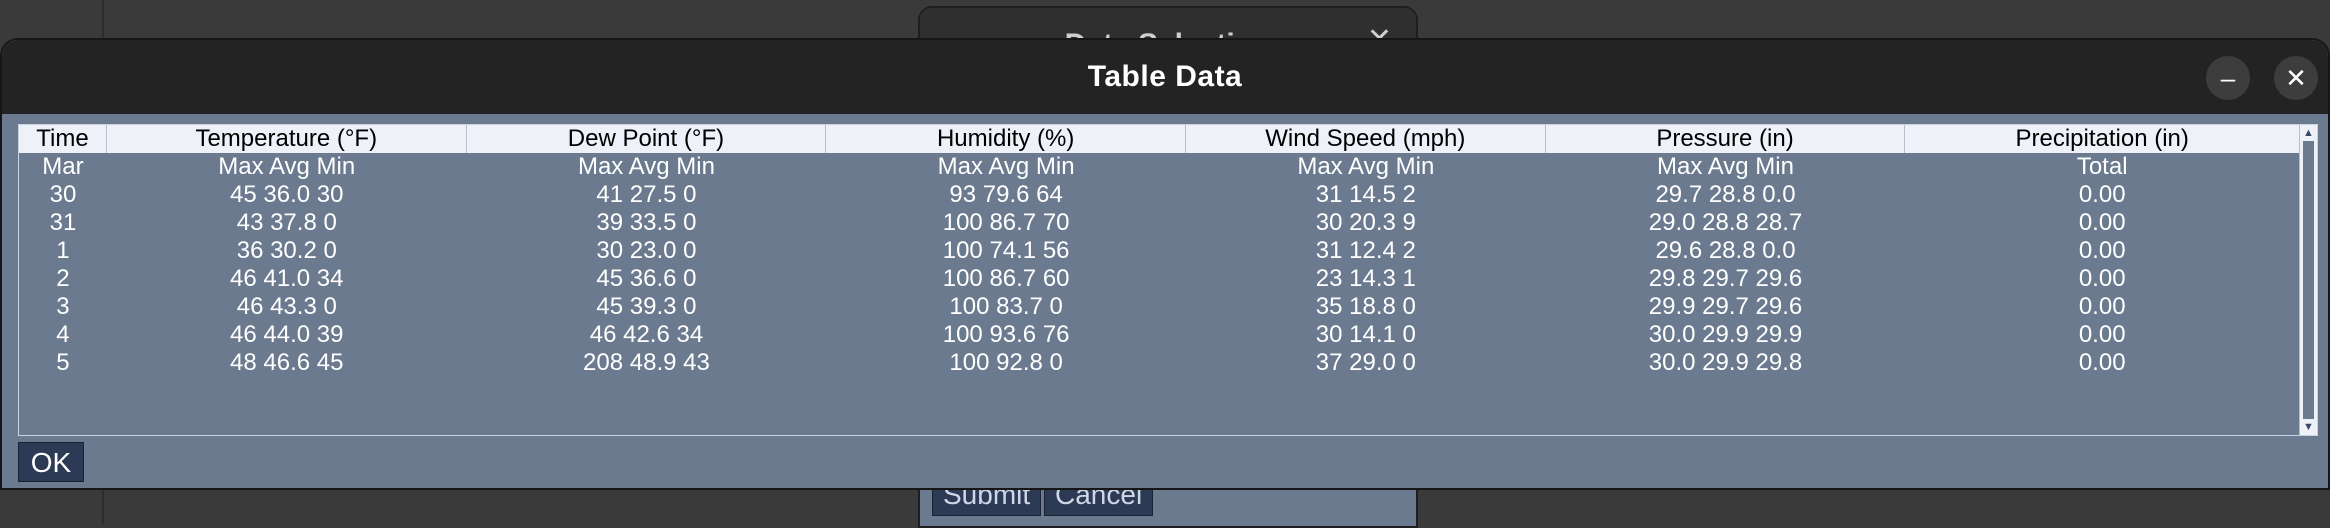 This screenshot has height=528, width=2330. What do you see at coordinates (2296, 78) in the screenshot?
I see `close-icon: ✕` at bounding box center [2296, 78].